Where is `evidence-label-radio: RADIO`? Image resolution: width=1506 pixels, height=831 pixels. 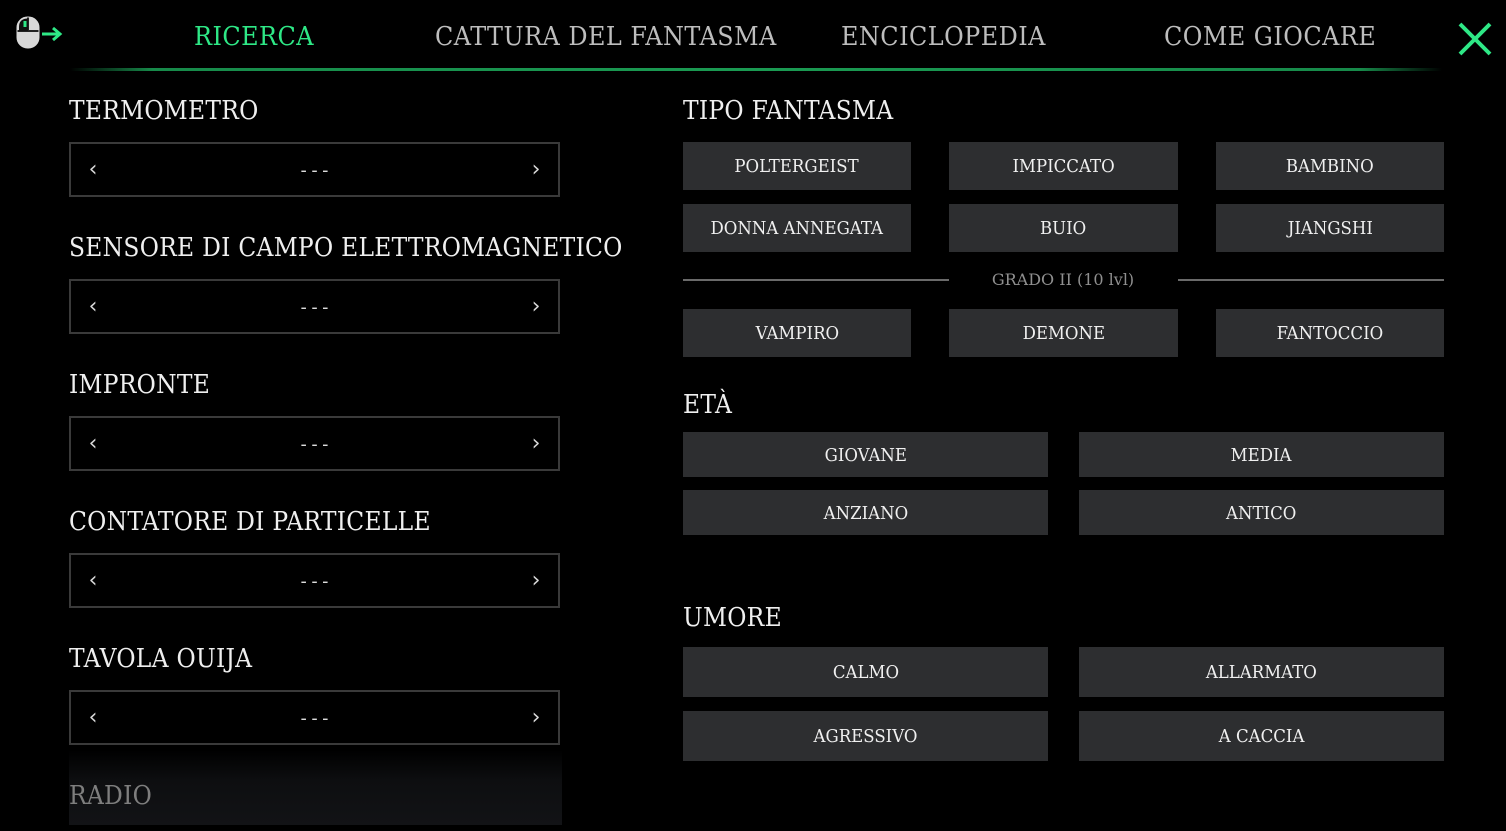
evidence-label-radio: RADIO is located at coordinates (111, 796).